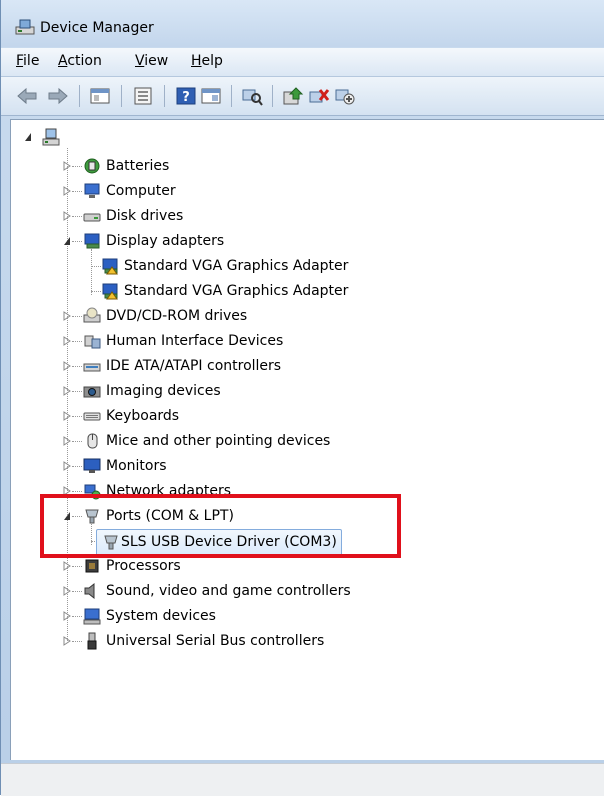 The height and width of the screenshot is (796, 604). Describe the element at coordinates (177, 316) in the screenshot. I see `tree-category-label: DVD/CD-ROM drives` at that location.